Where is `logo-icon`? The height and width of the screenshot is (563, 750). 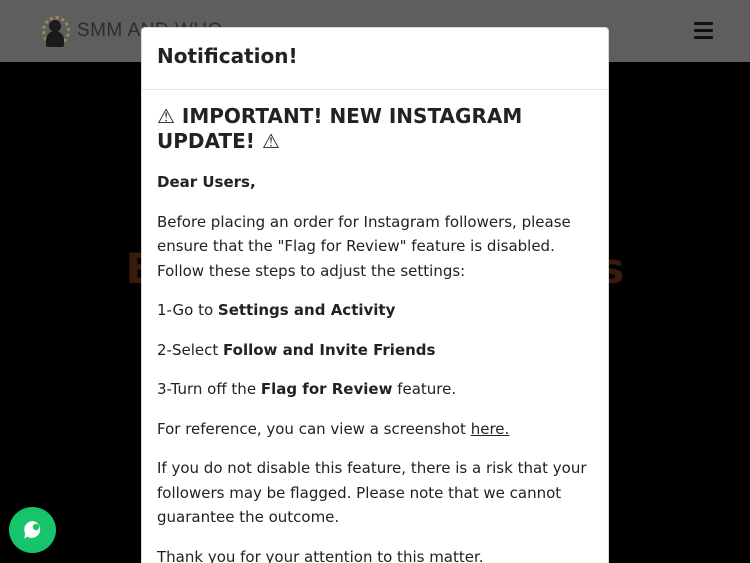 logo-icon is located at coordinates (56, 31).